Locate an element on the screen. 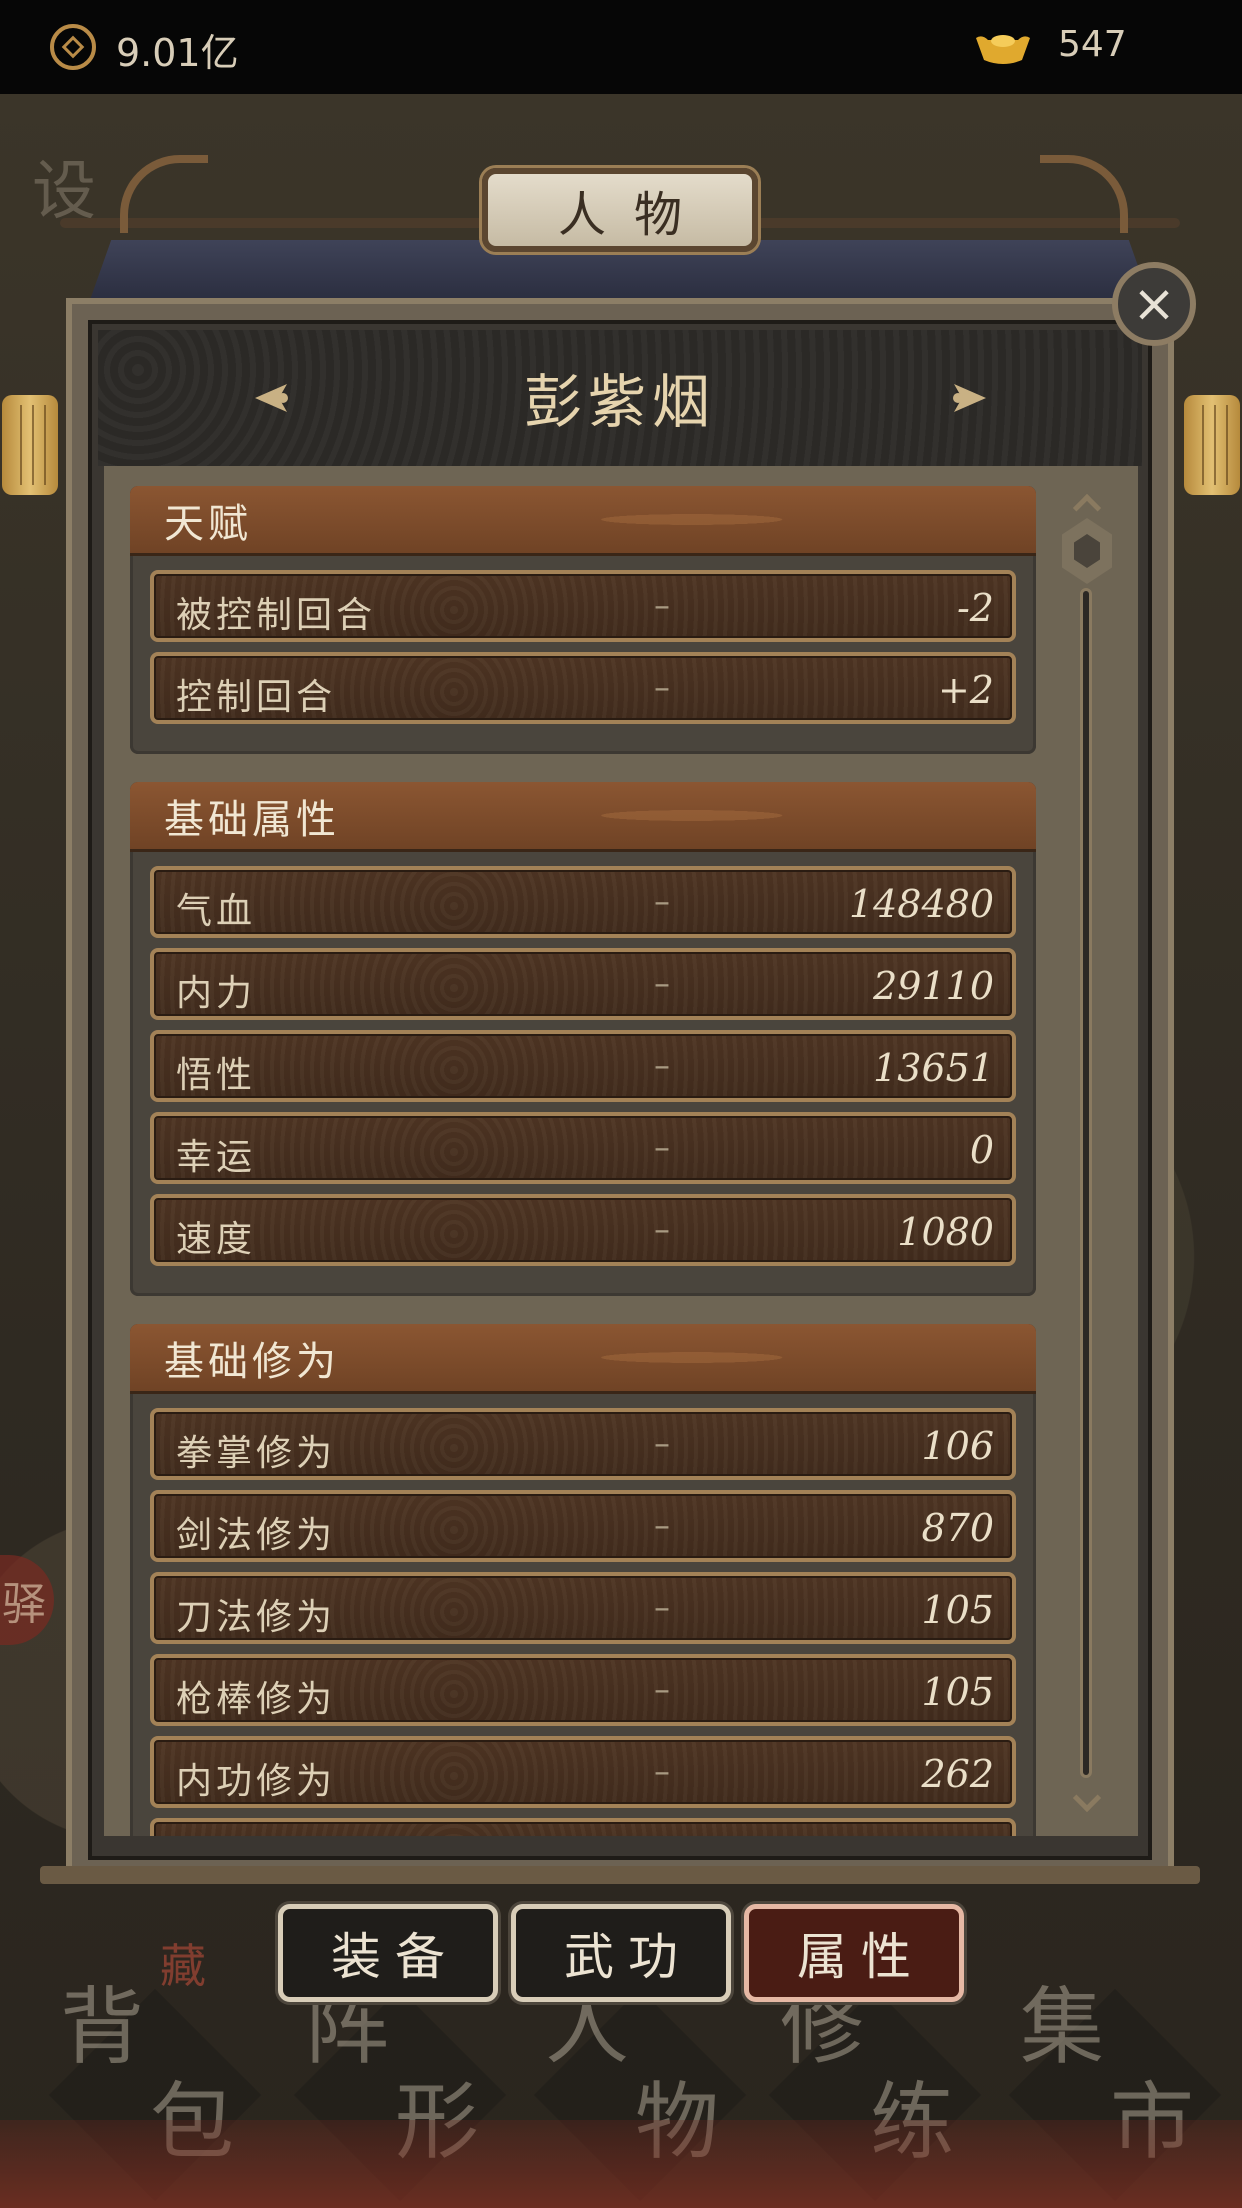  attribute-row: 剑法修为 – 870 is located at coordinates (583, 1526).